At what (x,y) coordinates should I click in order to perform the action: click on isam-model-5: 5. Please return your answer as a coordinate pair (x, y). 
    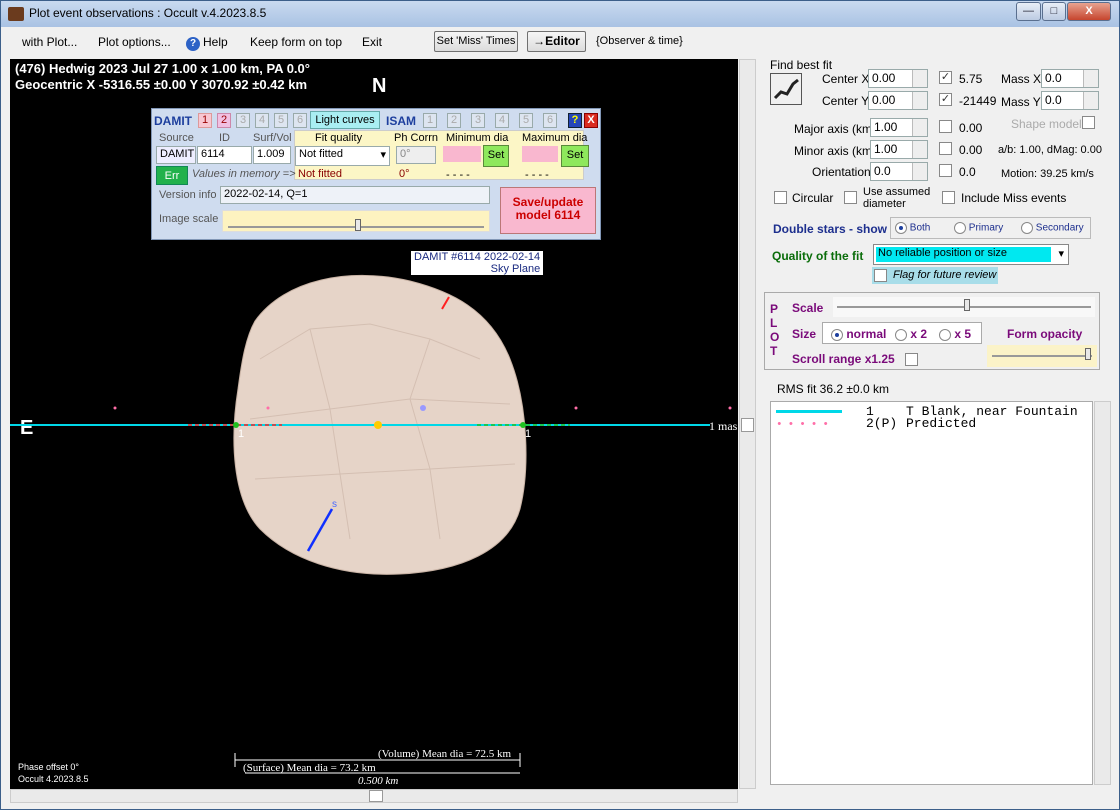
    Looking at the image, I should click on (526, 120).